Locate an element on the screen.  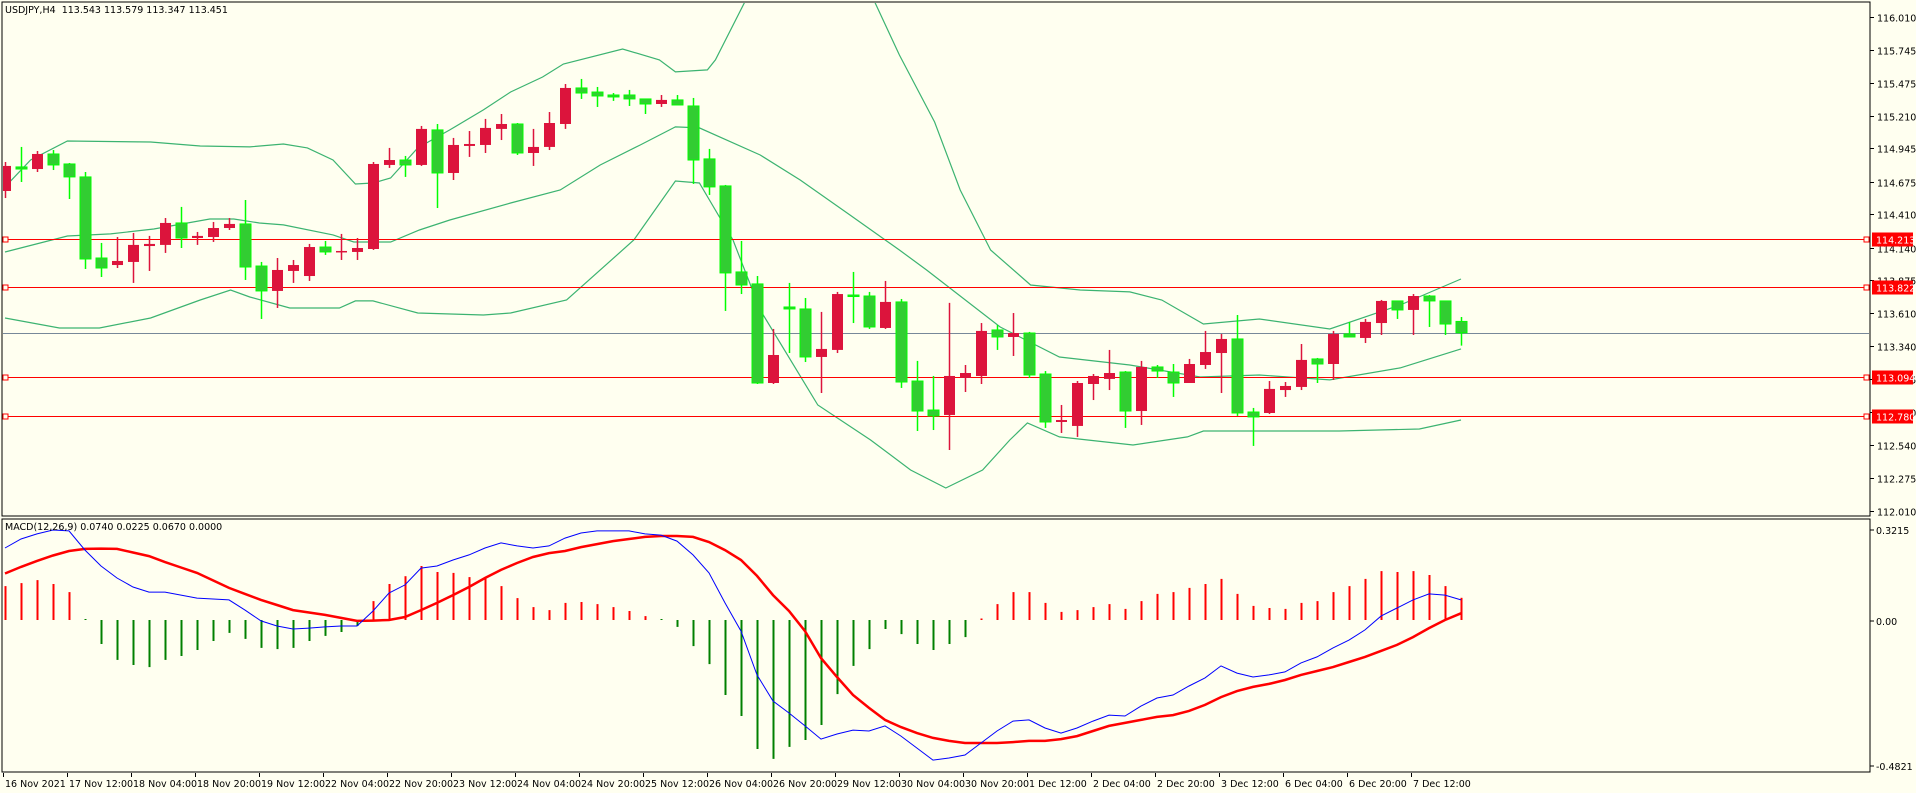
macd-name: MACD(12,26,9) is located at coordinates (41, 527).